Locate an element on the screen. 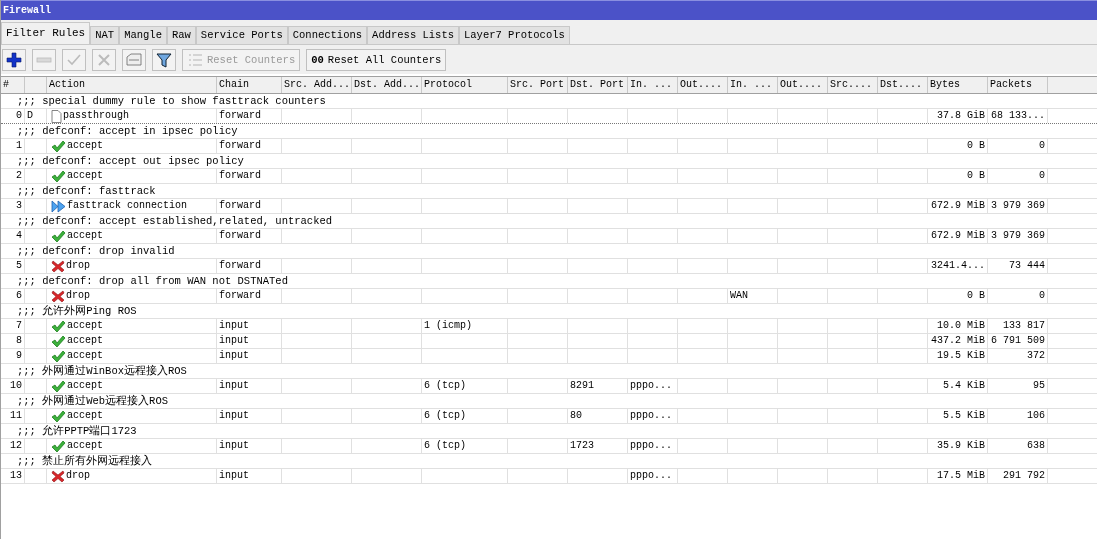 This screenshot has width=1097, height=539. rule-comment: ;;; 禁止所有外网远程接入 is located at coordinates (85, 461).